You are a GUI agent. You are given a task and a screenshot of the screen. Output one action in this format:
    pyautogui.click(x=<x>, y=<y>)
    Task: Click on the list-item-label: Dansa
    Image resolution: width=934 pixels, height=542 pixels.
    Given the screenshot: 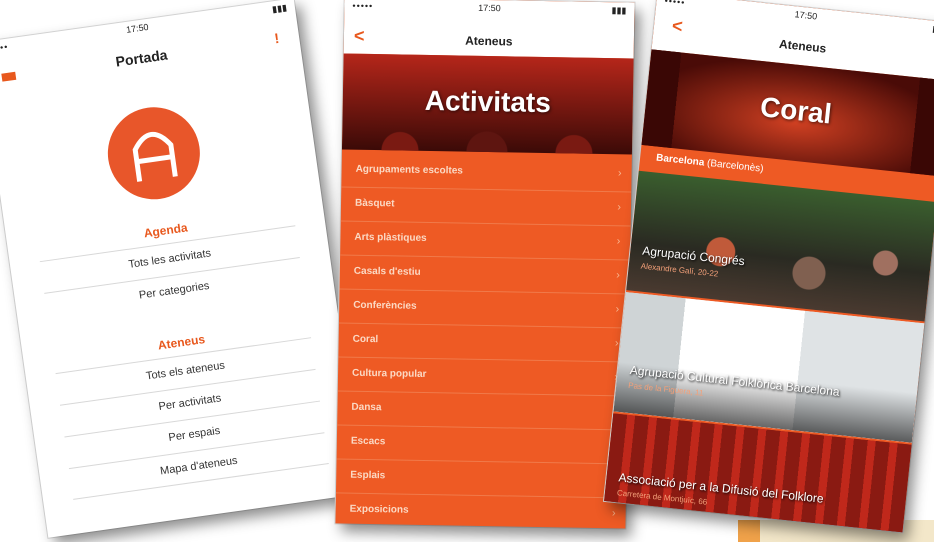 What is the action you would take?
    pyautogui.click(x=366, y=407)
    